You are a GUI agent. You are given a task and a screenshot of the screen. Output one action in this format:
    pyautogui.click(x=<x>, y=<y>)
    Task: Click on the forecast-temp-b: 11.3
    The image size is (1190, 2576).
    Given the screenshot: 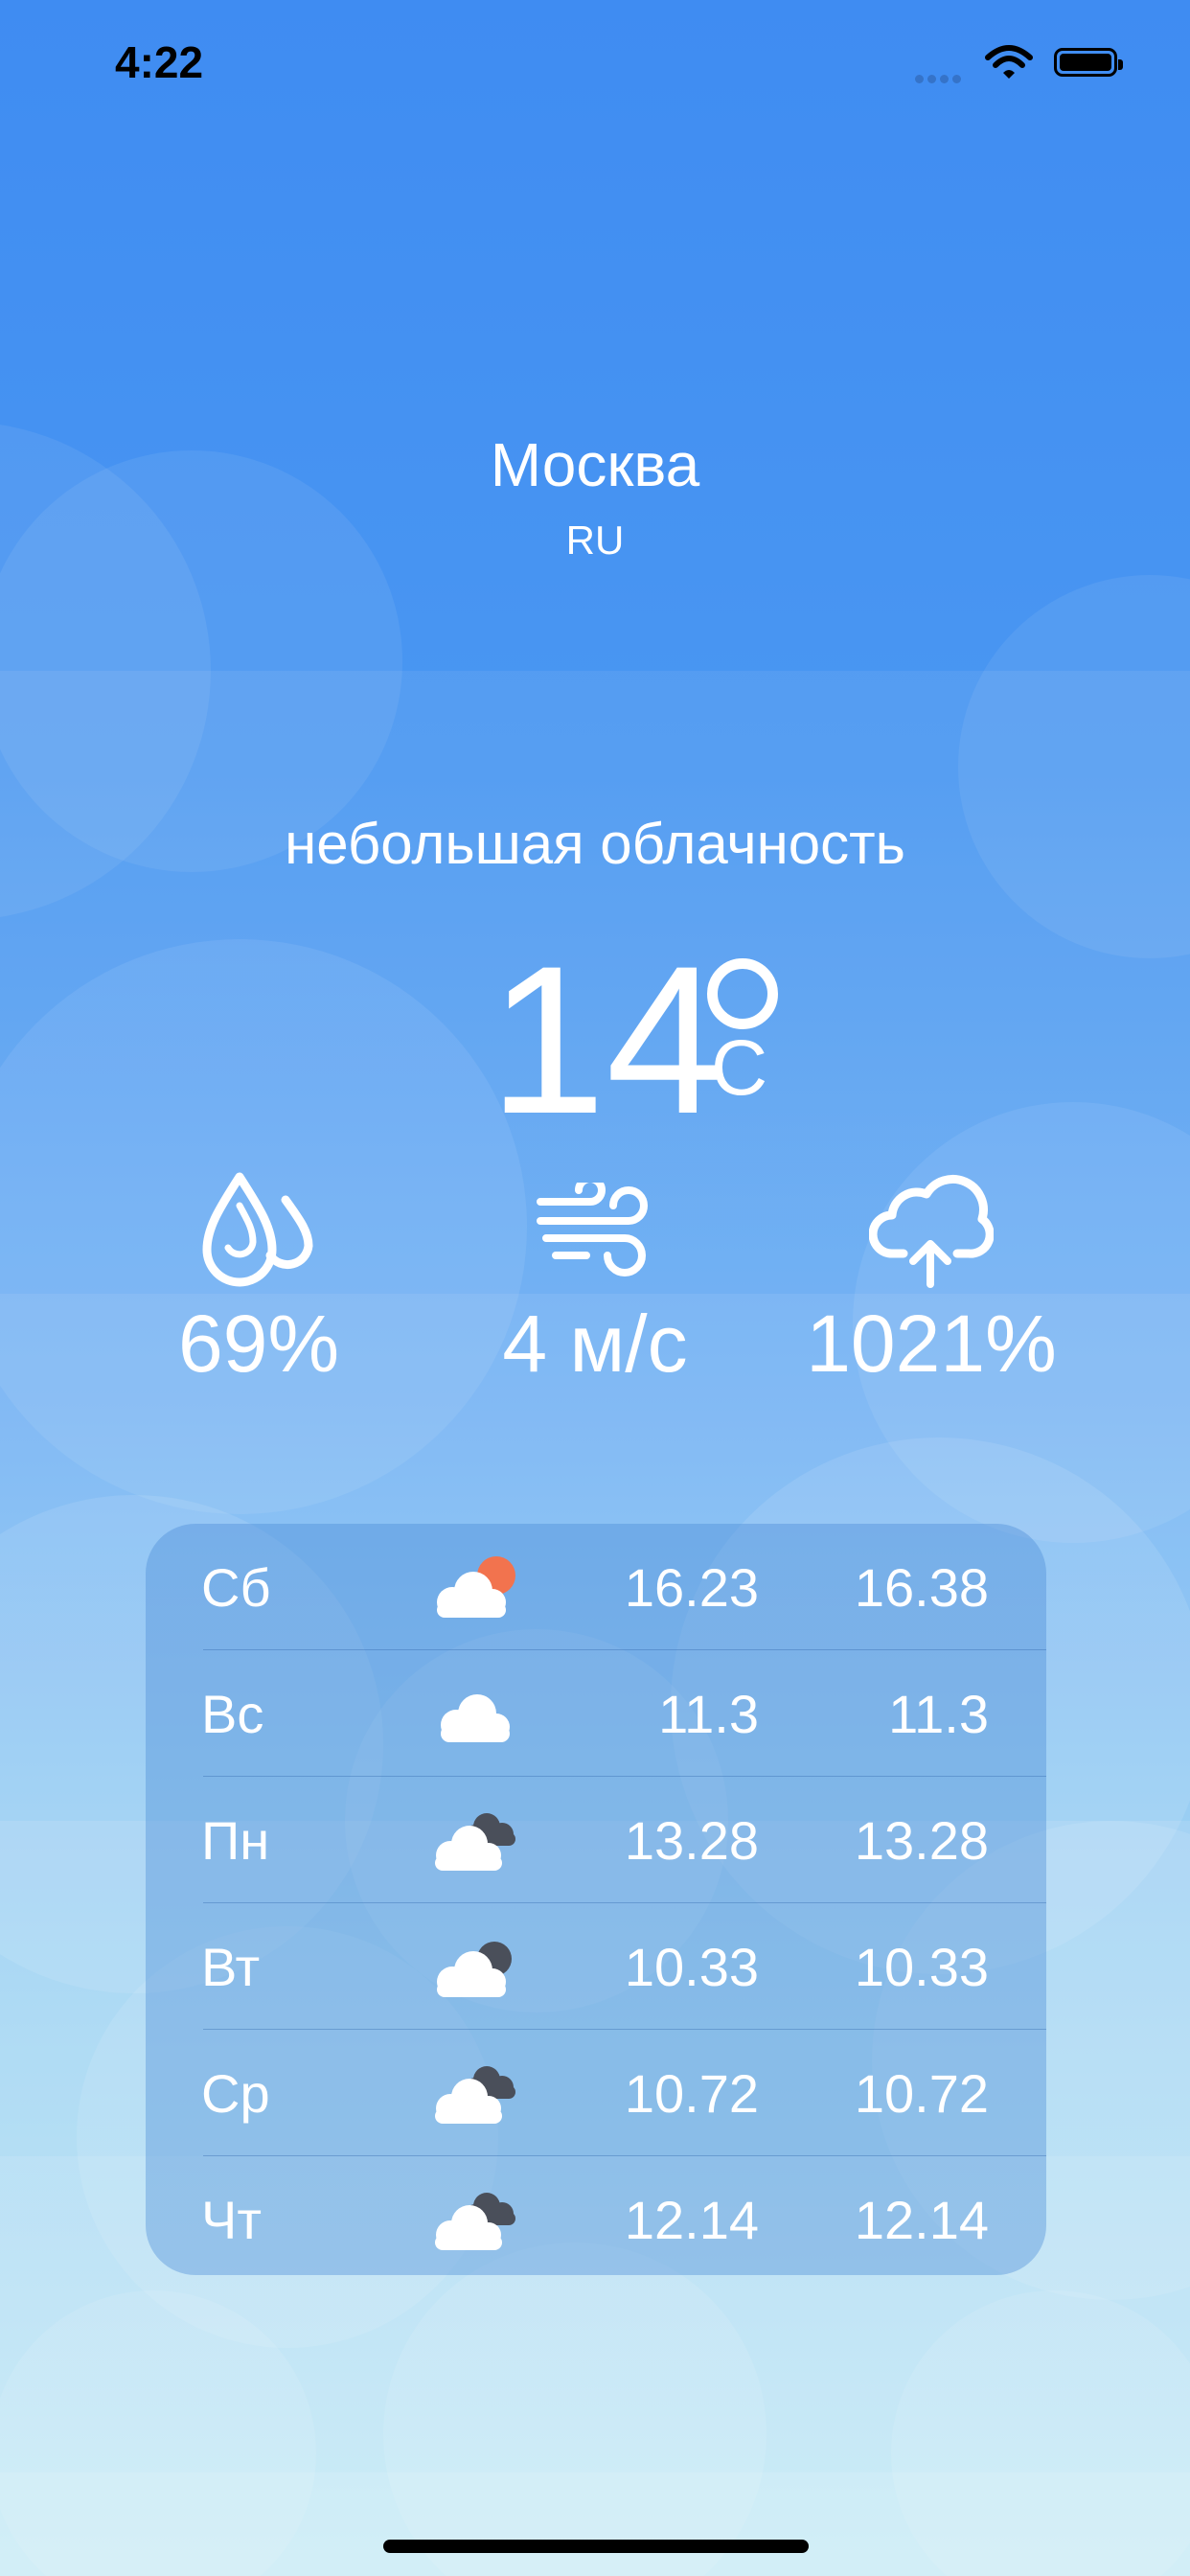 What is the action you would take?
    pyautogui.click(x=938, y=1714)
    